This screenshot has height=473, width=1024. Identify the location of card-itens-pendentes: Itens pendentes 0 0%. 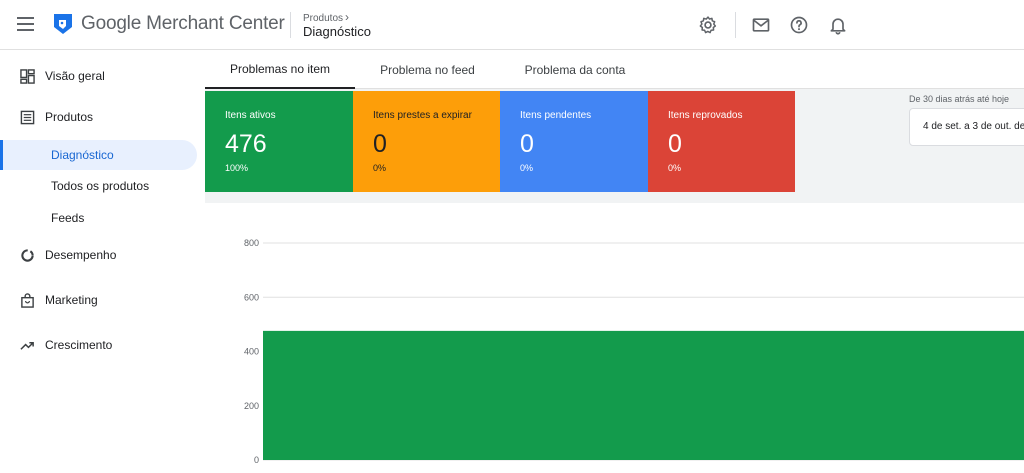
(574, 141).